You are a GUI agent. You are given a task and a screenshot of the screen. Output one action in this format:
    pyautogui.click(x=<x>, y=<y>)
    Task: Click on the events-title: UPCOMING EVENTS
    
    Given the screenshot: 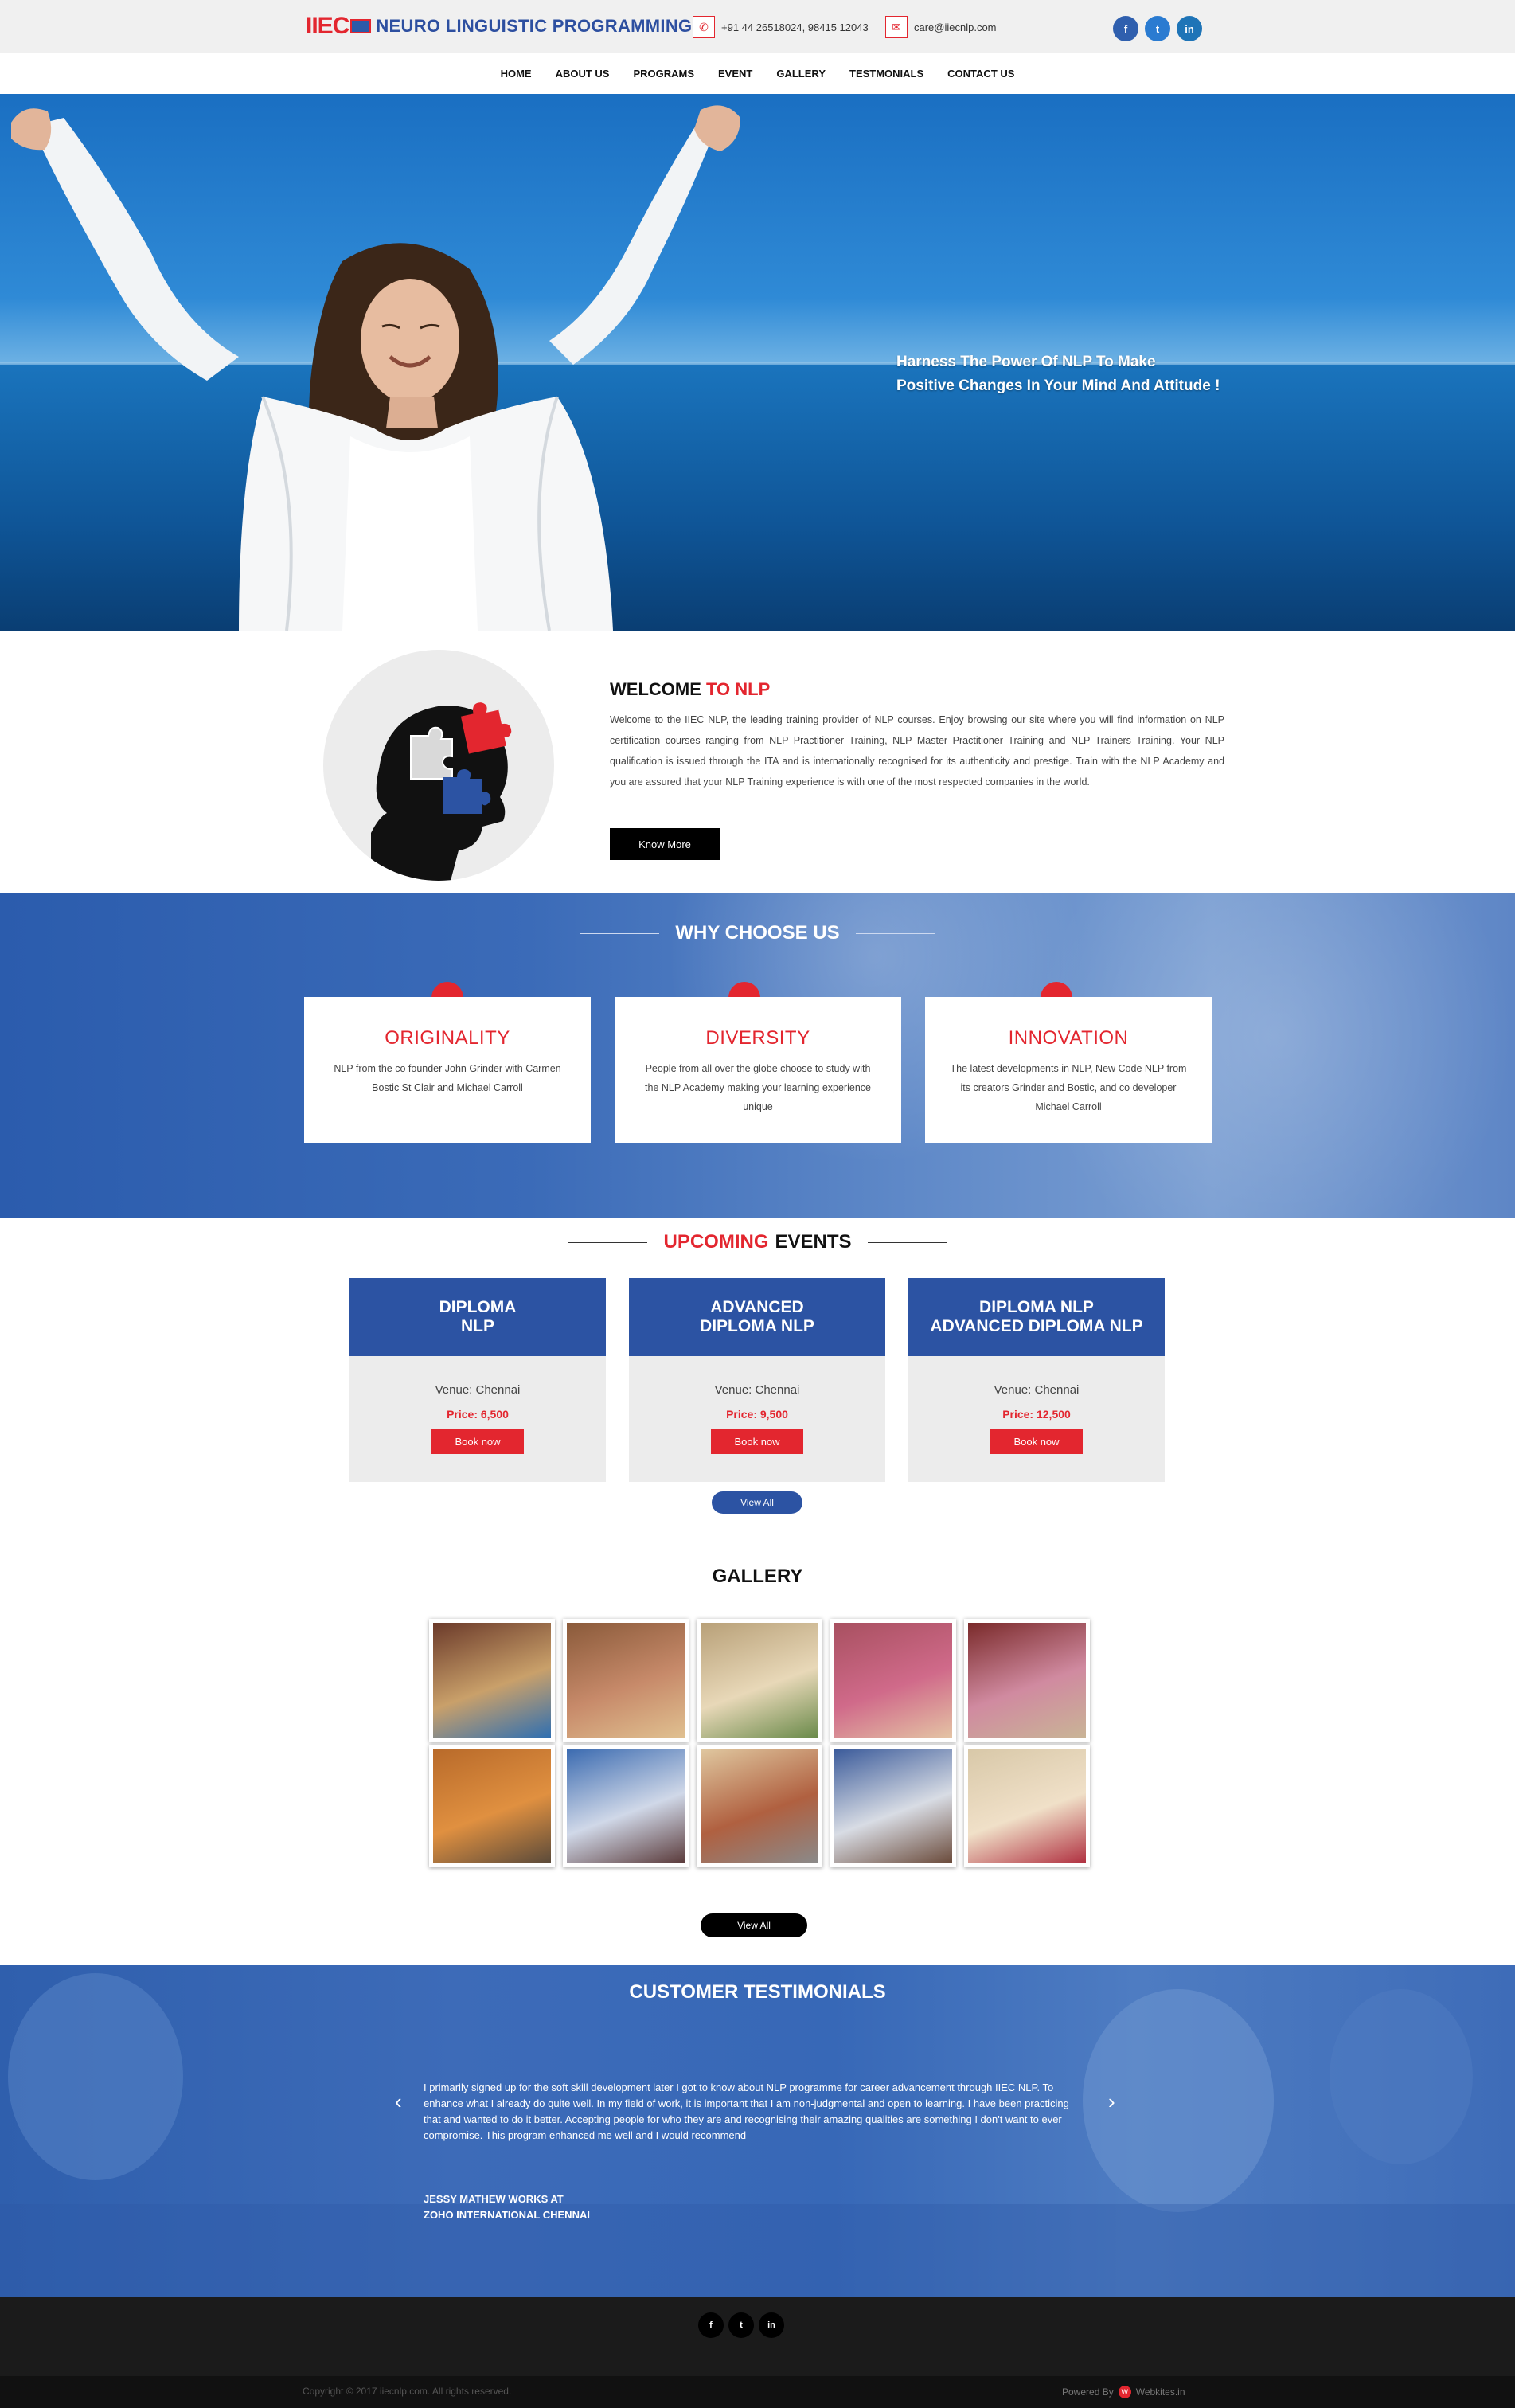 What is the action you would take?
    pyautogui.click(x=758, y=1242)
    